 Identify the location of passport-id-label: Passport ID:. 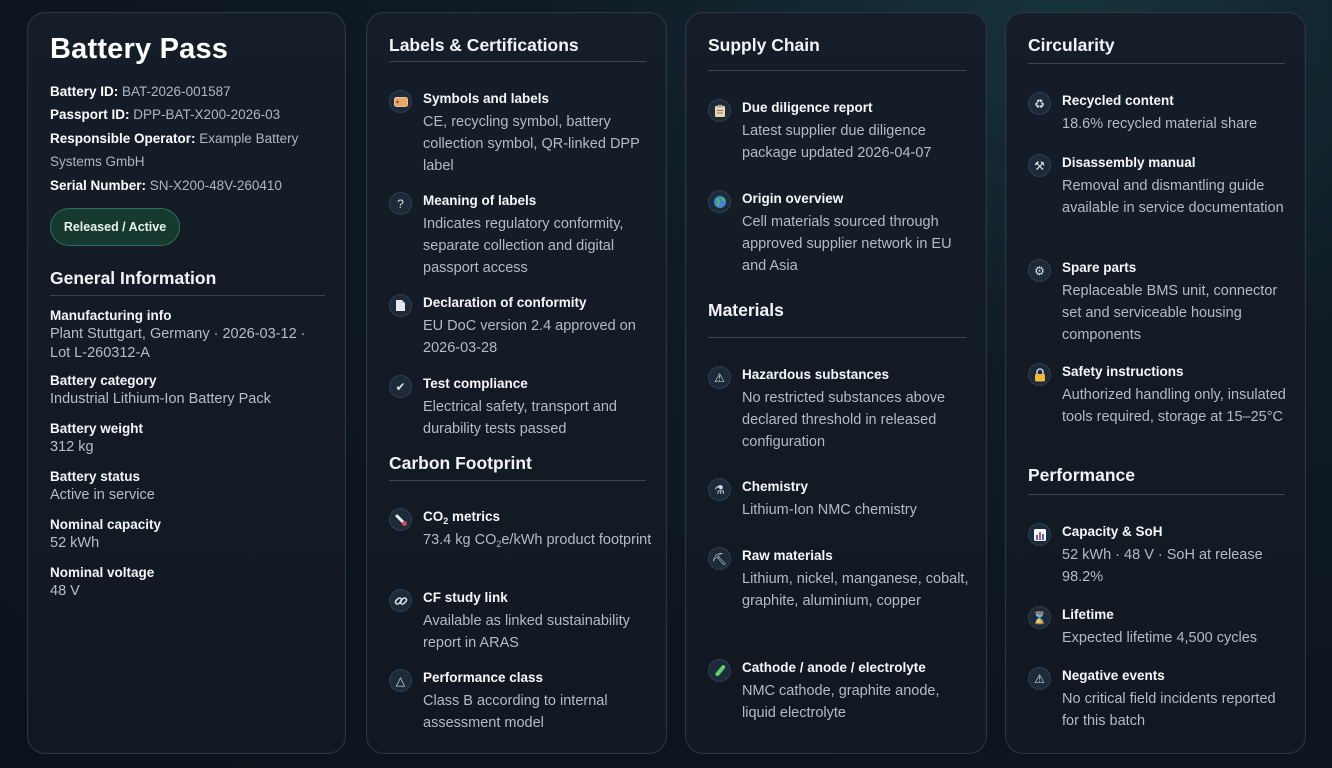
(90, 114).